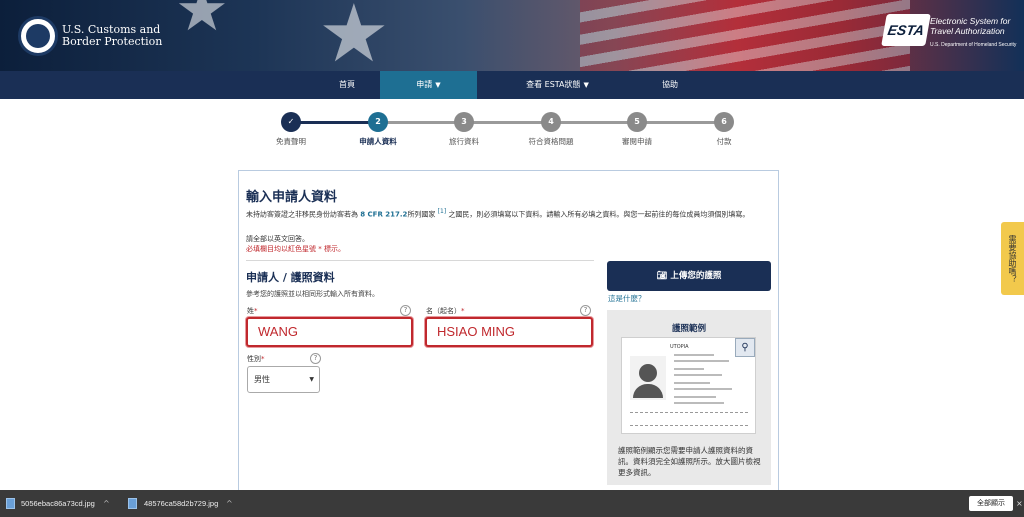 The width and height of the screenshot is (1024, 517). What do you see at coordinates (689, 419) in the screenshot?
I see `passport-mrz` at bounding box center [689, 419].